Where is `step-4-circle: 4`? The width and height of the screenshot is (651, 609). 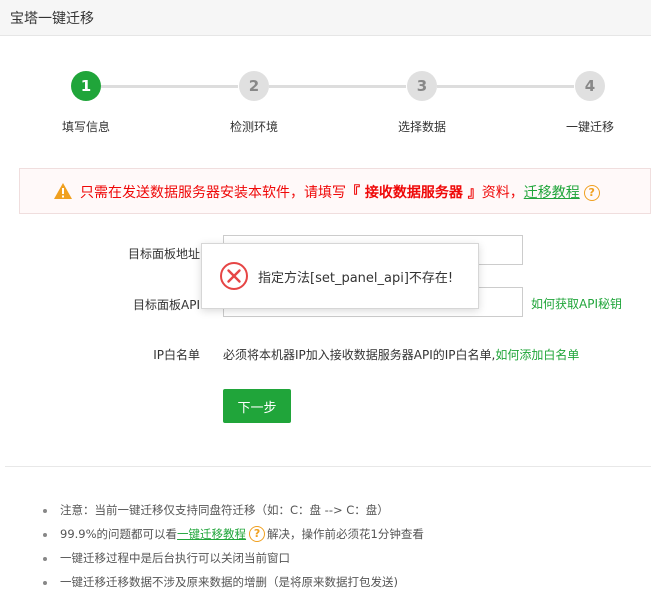
step-4-circle: 4 is located at coordinates (590, 86).